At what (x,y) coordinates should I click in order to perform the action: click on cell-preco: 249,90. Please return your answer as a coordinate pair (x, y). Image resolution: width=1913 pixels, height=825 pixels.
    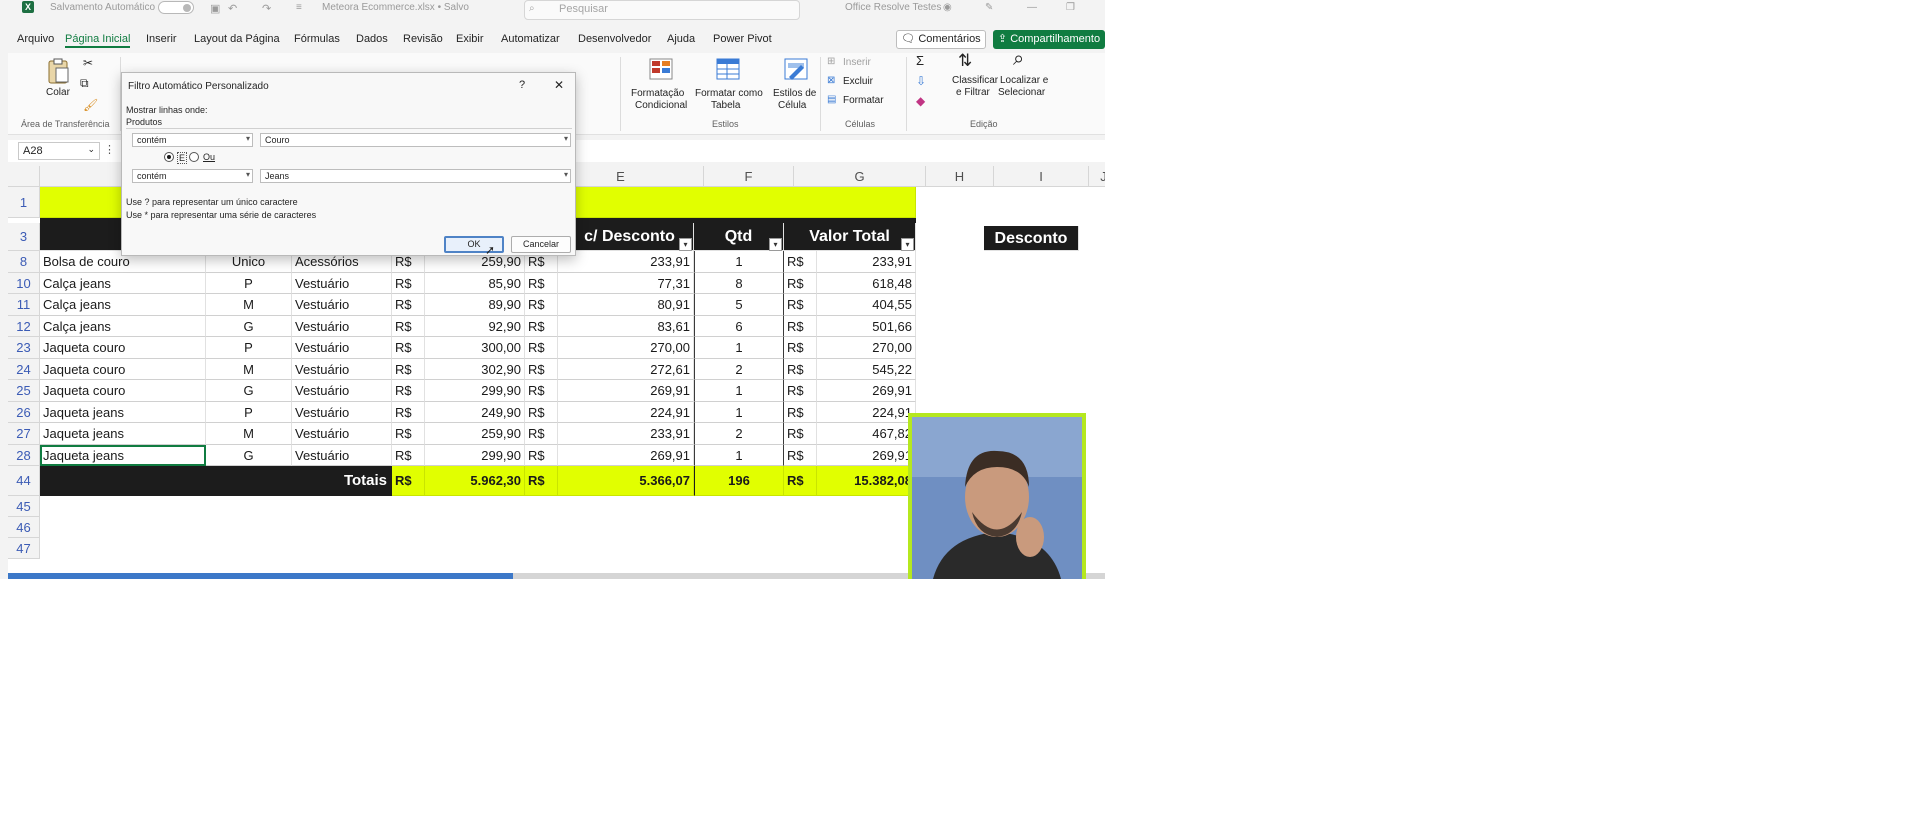
    Looking at the image, I should click on (475, 412).